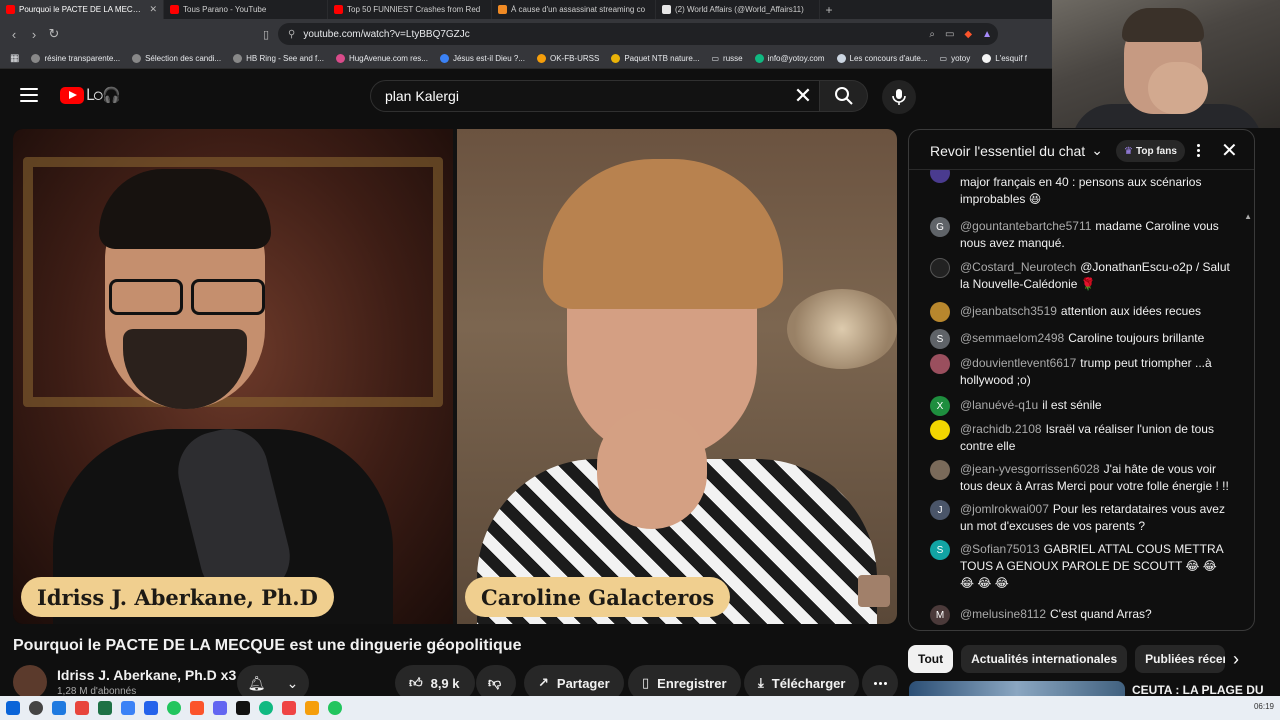 This screenshot has width=1280, height=720. What do you see at coordinates (738, 9) in the screenshot?
I see `browser-tab: (2) World Affairs (@World_Affairs11)` at bounding box center [738, 9].